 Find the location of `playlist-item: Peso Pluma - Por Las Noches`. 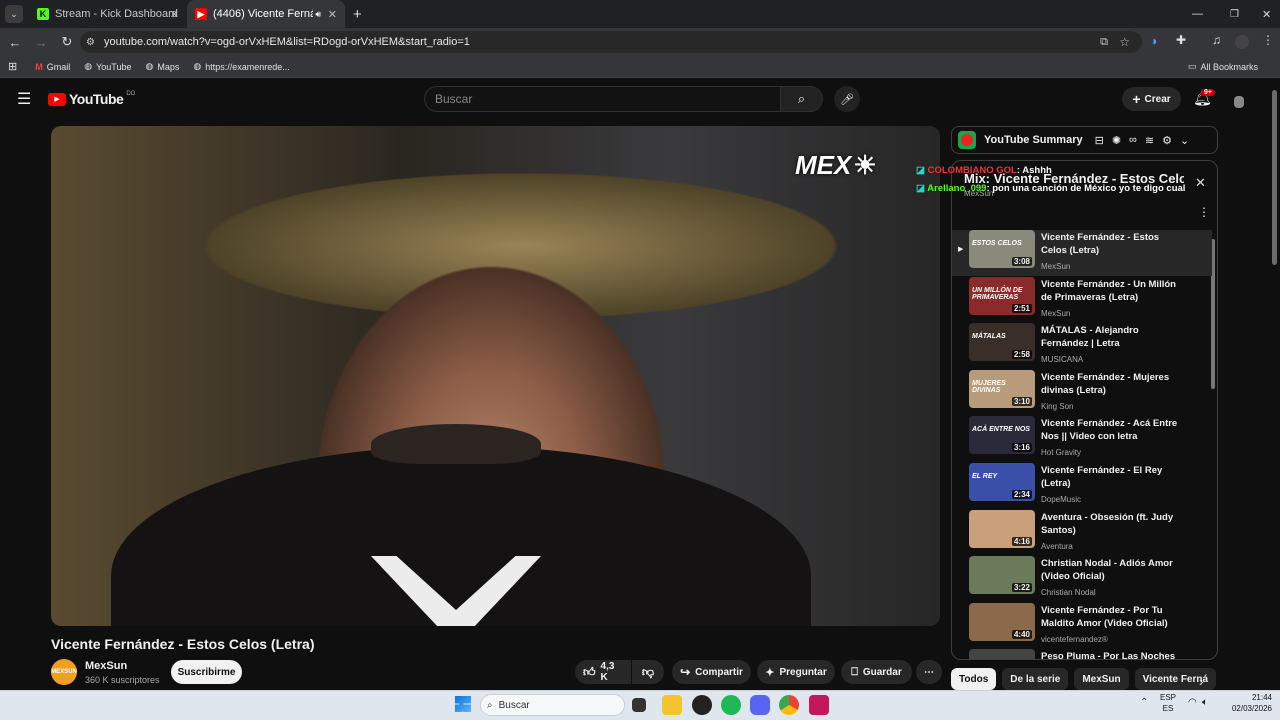

playlist-item: Peso Pluma - Por Las Noches is located at coordinates (1082, 654).